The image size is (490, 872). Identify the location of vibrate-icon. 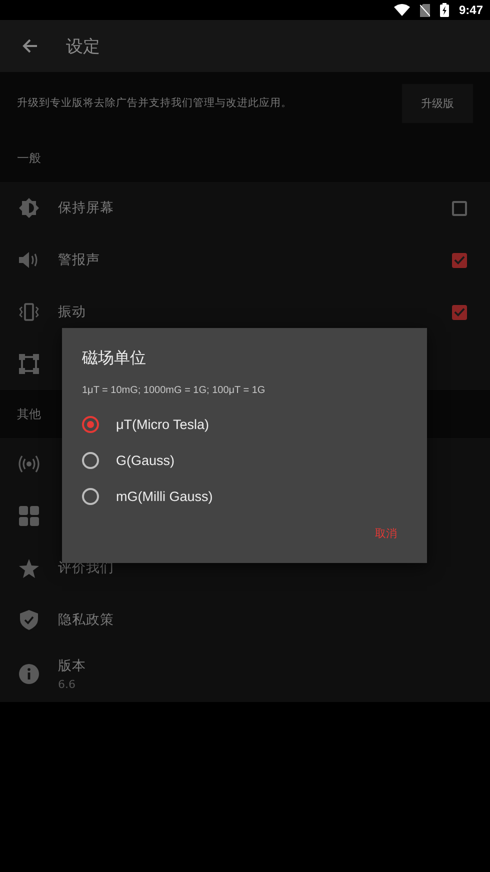
(29, 312).